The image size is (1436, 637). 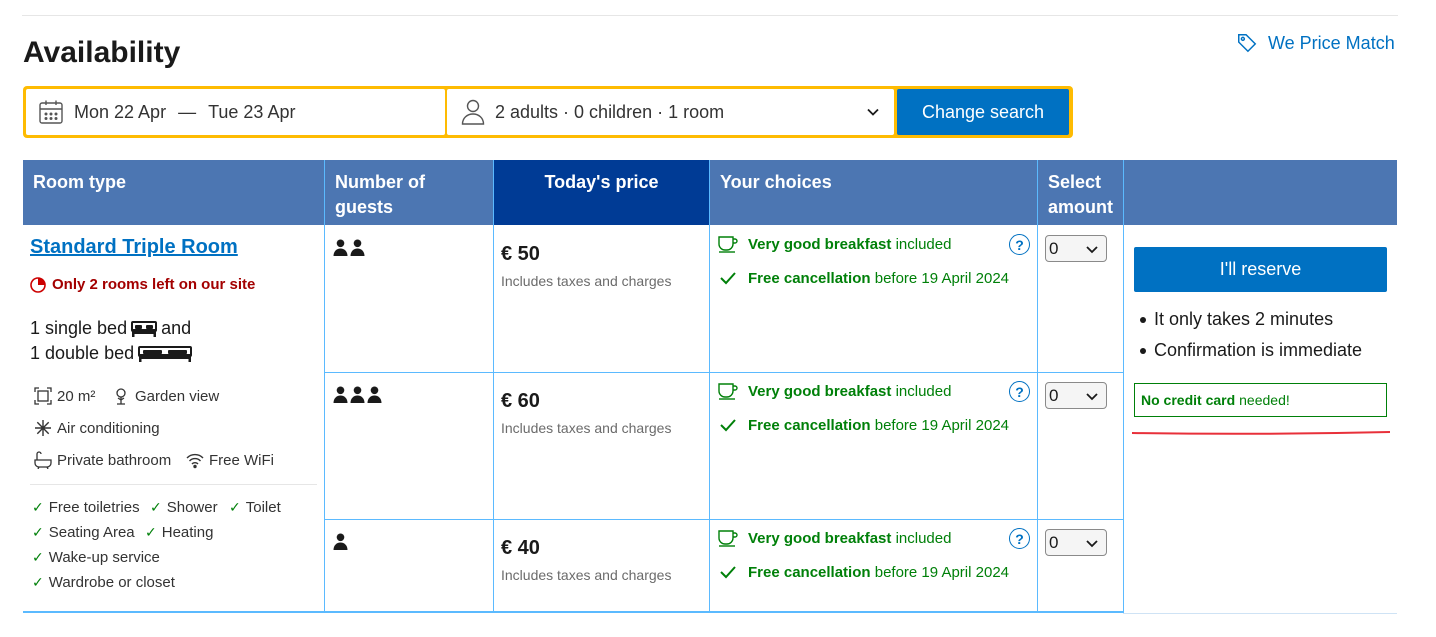 What do you see at coordinates (142, 284) in the screenshot?
I see `scarcity-message: Only 2 rooms left on our site` at bounding box center [142, 284].